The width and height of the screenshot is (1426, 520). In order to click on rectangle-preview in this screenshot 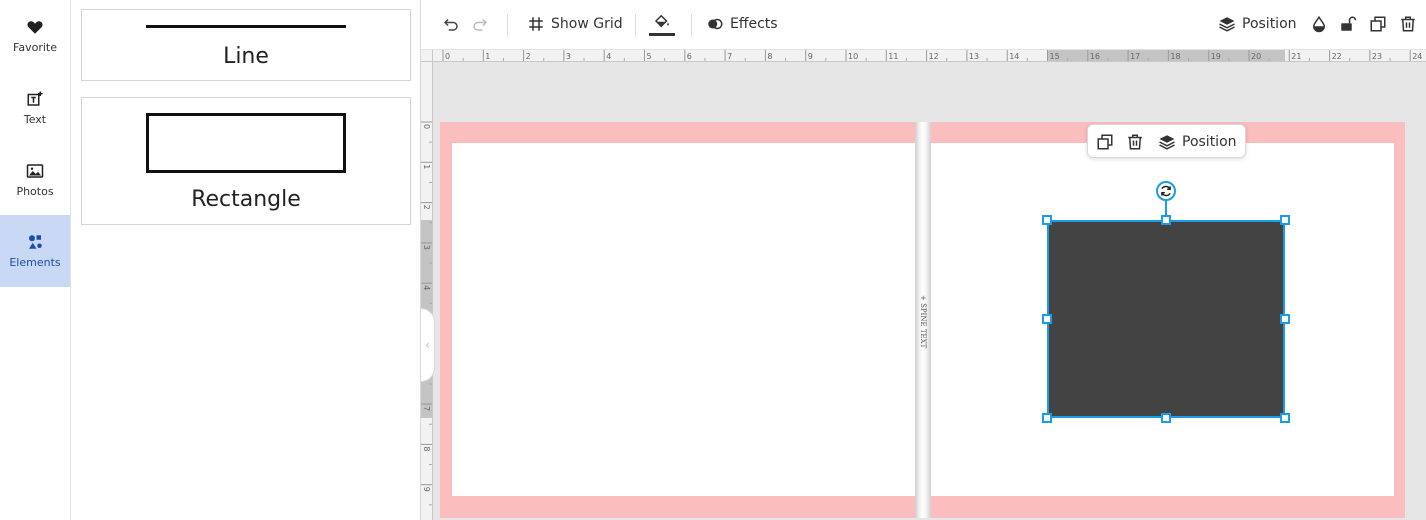, I will do `click(246, 143)`.